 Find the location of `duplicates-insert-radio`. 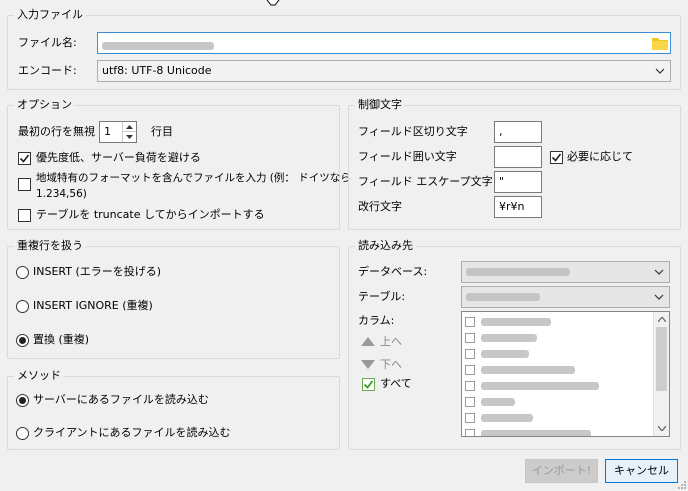

duplicates-insert-radio is located at coordinates (22, 272).